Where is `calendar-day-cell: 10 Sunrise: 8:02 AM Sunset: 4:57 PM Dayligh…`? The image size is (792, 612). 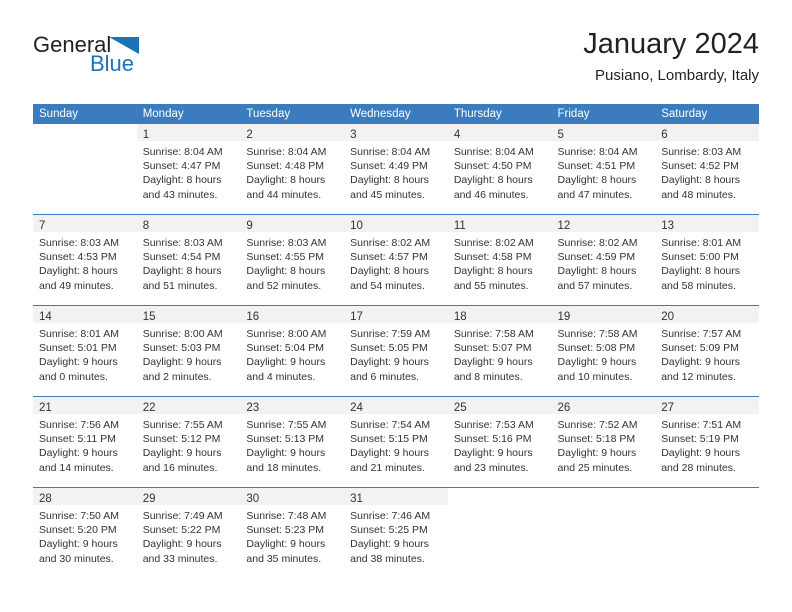
calendar-day-cell: 10 Sunrise: 8:02 AM Sunset: 4:57 PM Dayligh… is located at coordinates (396, 260).